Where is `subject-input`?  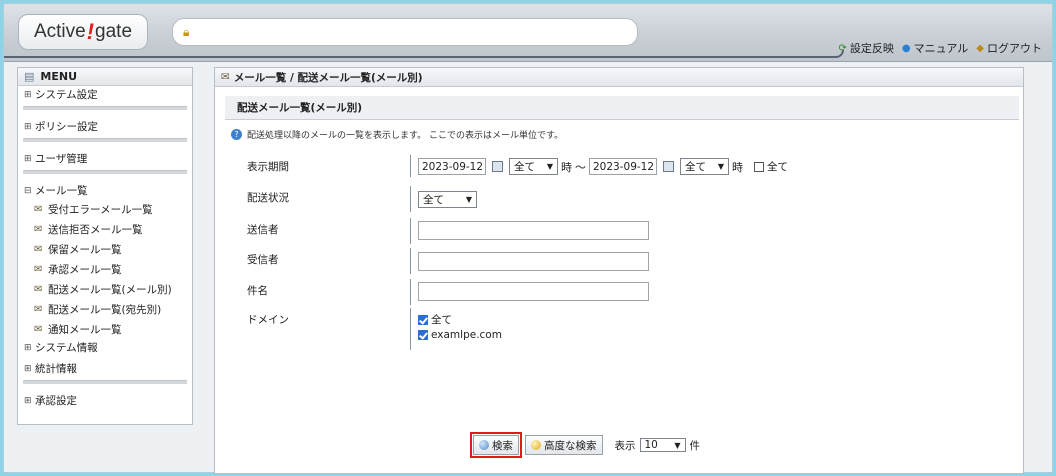
subject-input is located at coordinates (533, 291).